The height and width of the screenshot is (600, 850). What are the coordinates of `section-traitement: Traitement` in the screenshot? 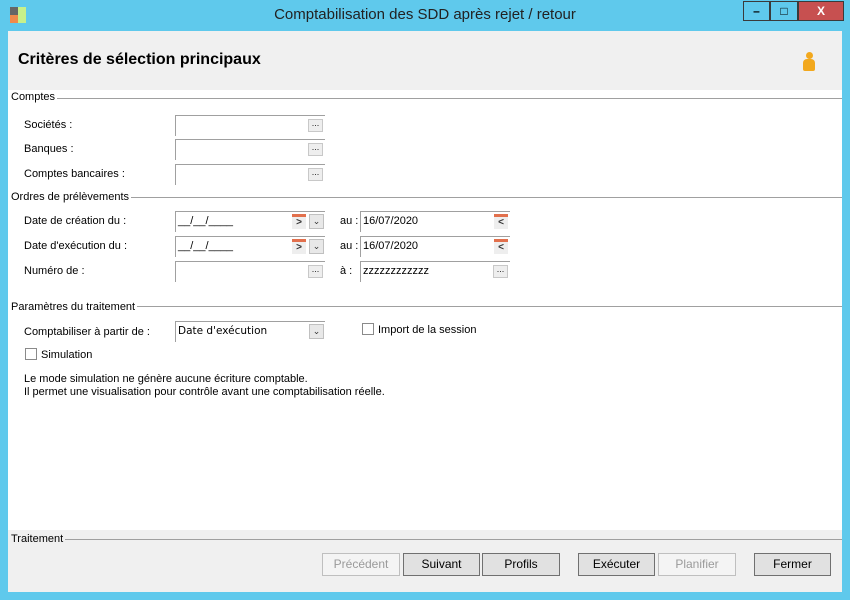 It's located at (38, 539).